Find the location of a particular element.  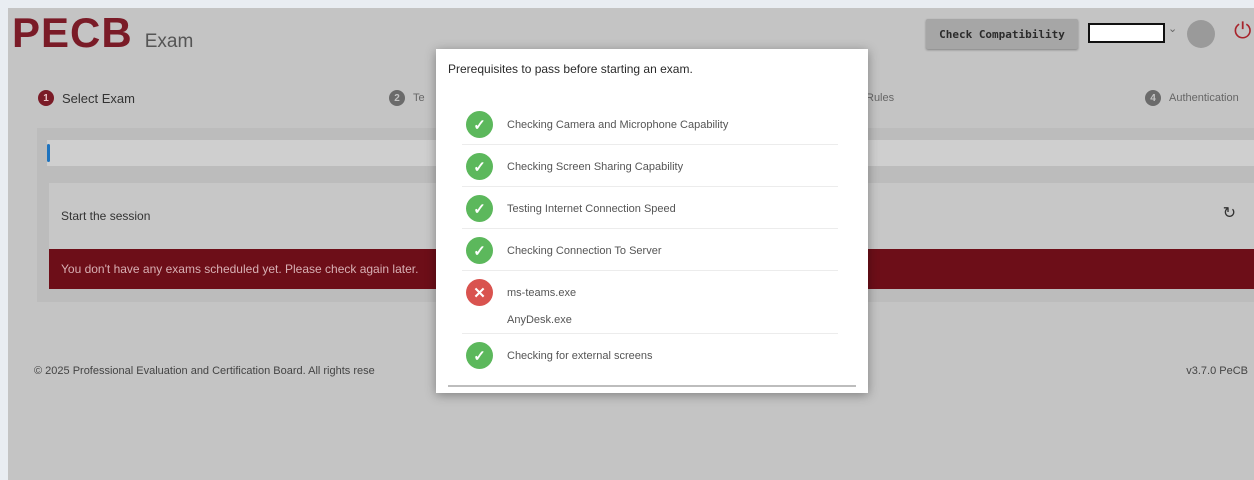

check-item-screen-sharing: ✓ Checking Screen Sharing Capability is located at coordinates (650, 166).